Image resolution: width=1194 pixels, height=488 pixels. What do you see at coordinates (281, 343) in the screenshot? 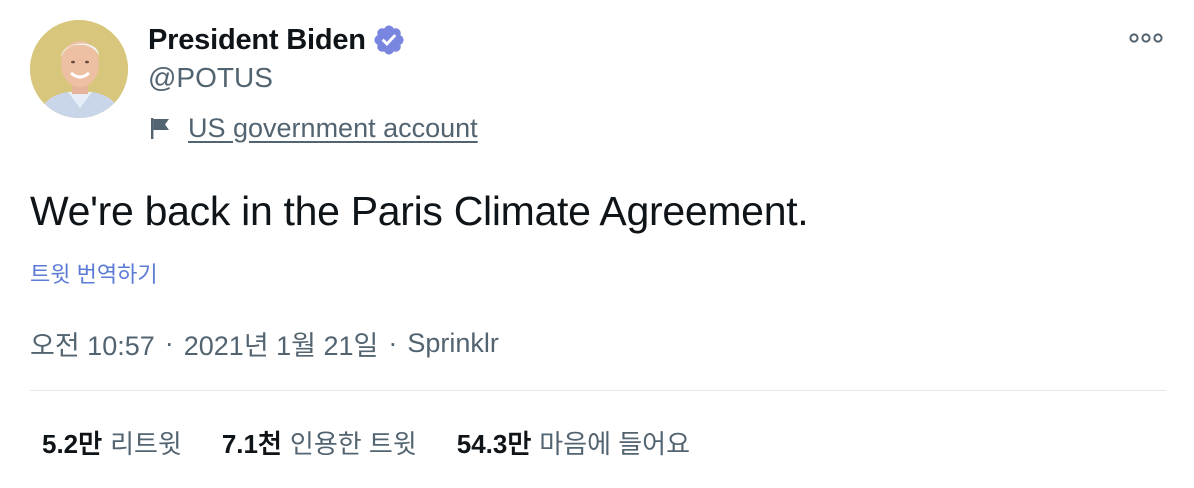
I see `tweet-date: 2021년 1월 21일` at bounding box center [281, 343].